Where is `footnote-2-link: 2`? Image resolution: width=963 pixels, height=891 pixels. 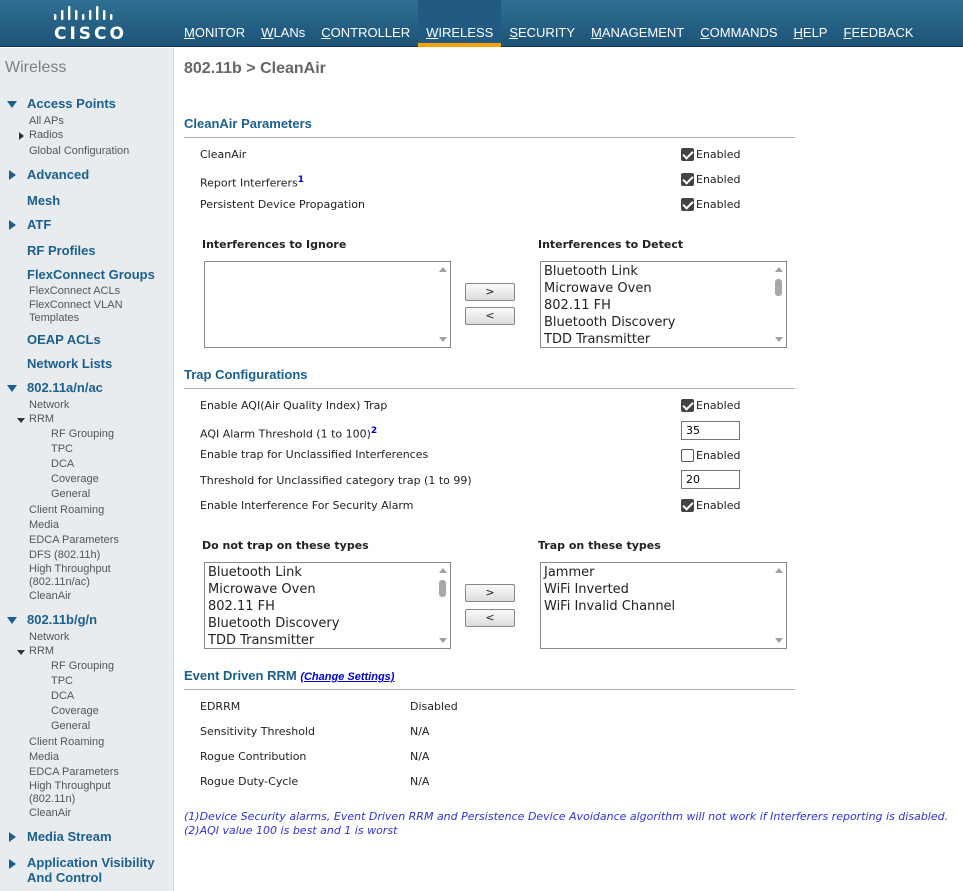 footnote-2-link: 2 is located at coordinates (374, 431).